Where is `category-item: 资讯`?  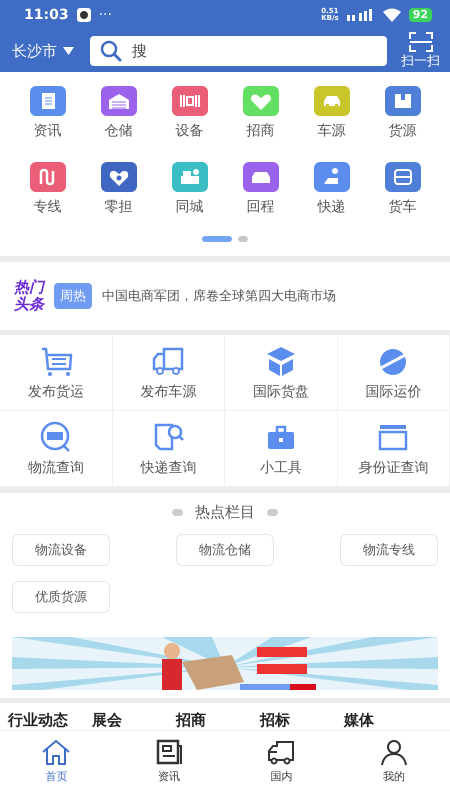
category-item: 资讯 is located at coordinates (47, 113).